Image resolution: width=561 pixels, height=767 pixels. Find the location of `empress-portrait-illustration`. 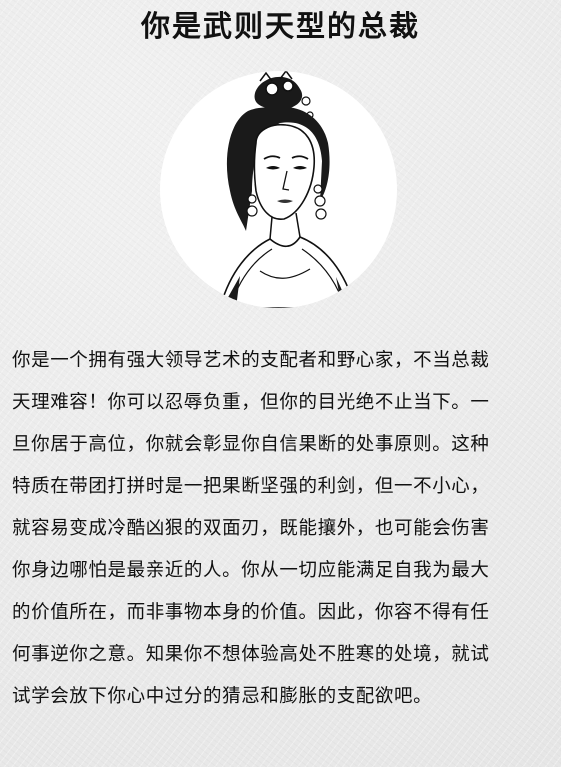

empress-portrait-illustration is located at coordinates (287, 189).